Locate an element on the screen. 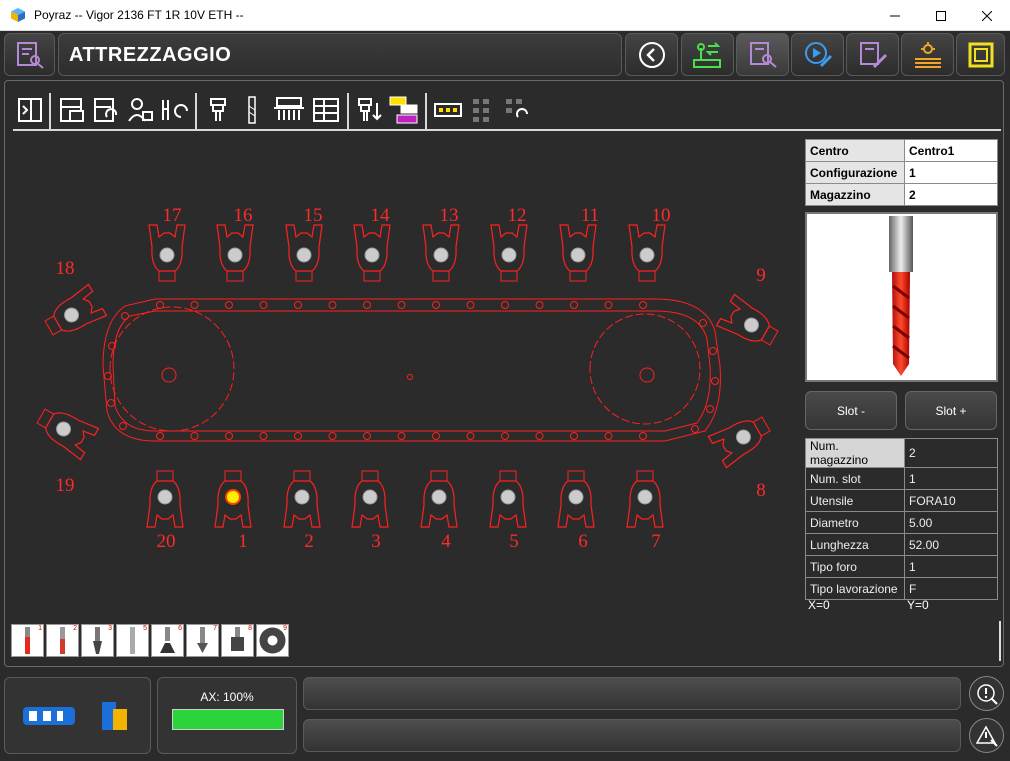 The width and height of the screenshot is (1010, 761). axis-progress-bar is located at coordinates (228, 719).